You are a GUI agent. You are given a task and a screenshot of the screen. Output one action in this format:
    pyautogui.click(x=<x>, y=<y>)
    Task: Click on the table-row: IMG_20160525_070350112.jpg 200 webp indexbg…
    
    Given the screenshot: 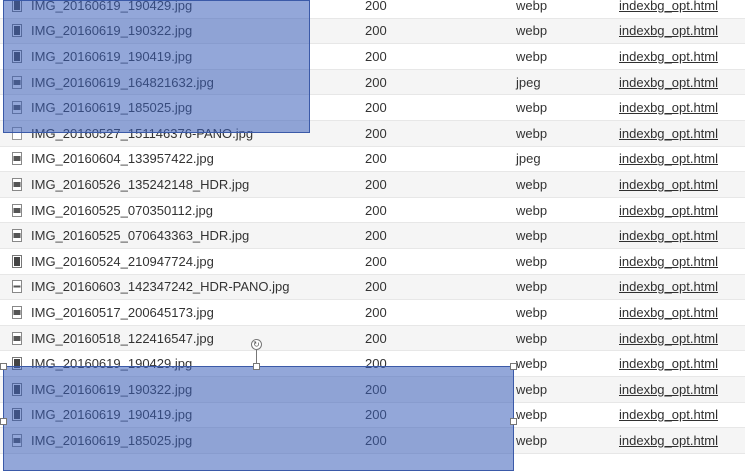 What is the action you would take?
    pyautogui.click(x=372, y=210)
    